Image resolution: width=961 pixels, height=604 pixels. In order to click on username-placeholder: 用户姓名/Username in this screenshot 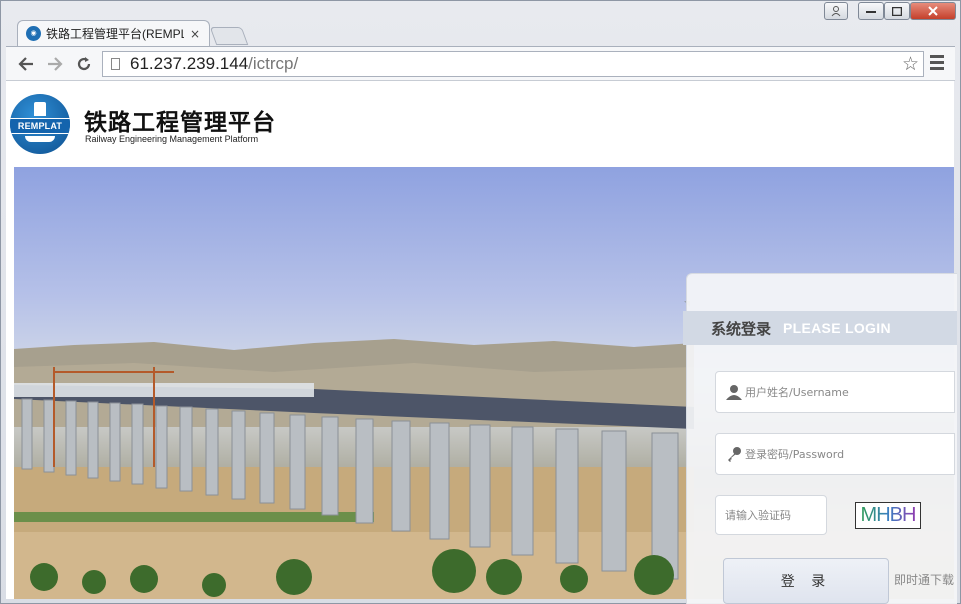, I will do `click(797, 392)`.